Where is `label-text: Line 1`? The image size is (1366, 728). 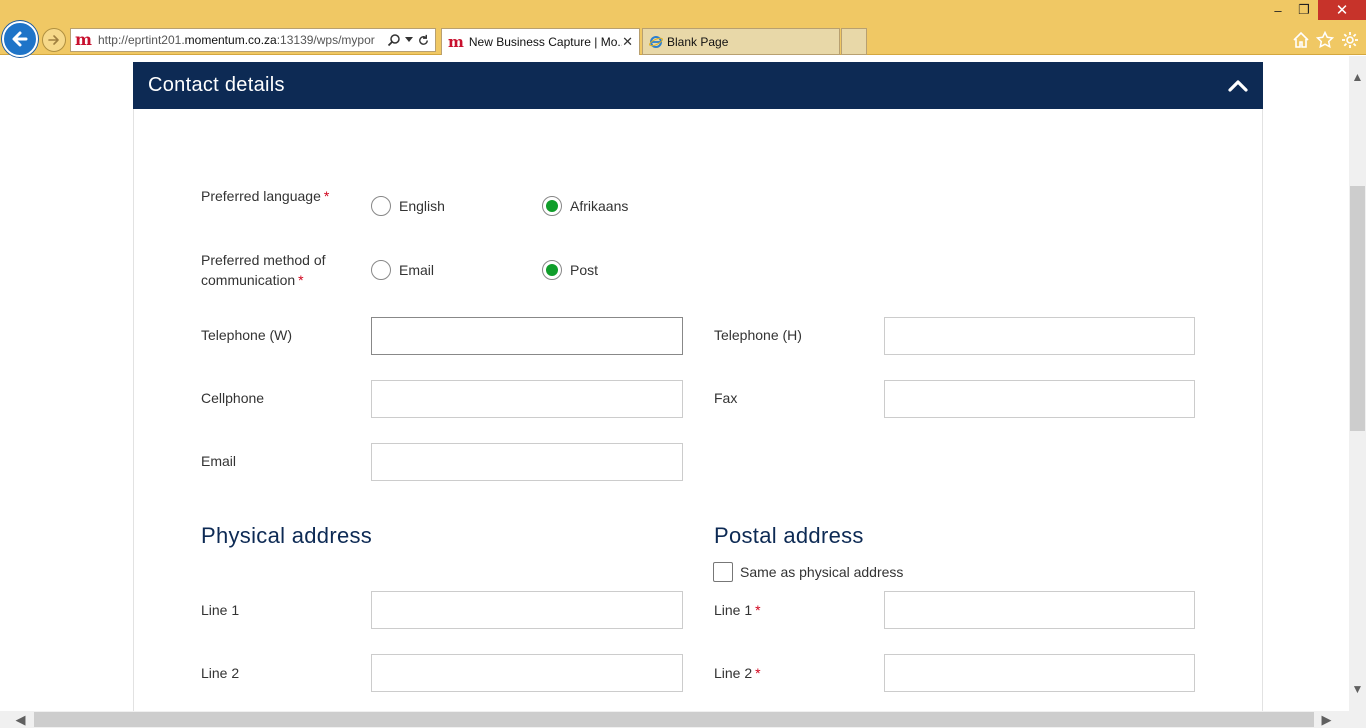 label-text: Line 1 is located at coordinates (733, 610).